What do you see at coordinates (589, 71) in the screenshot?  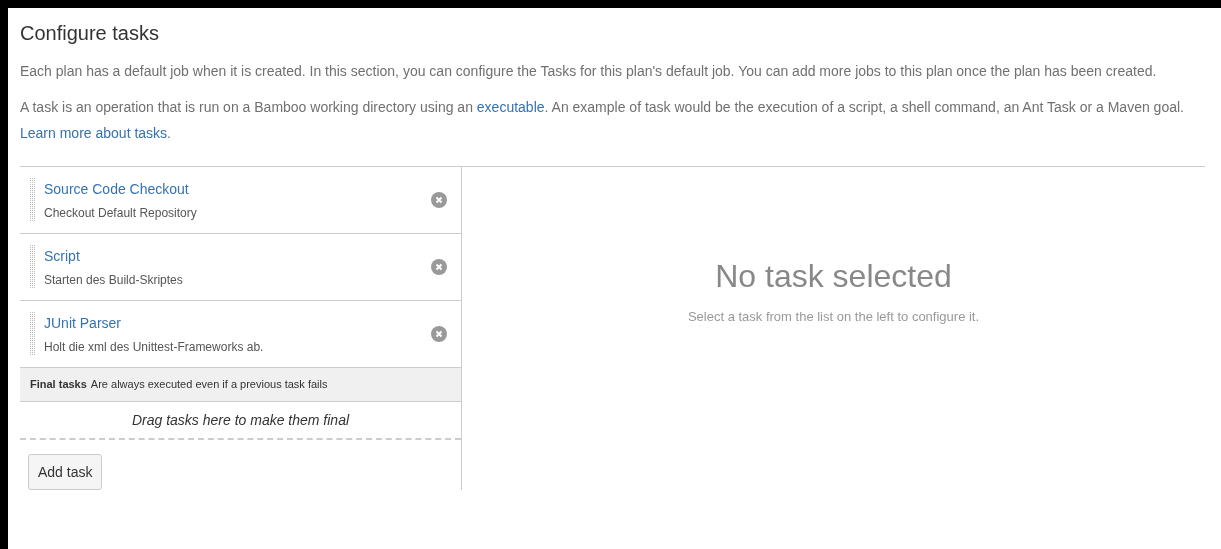 I see `description-text: Each plan has a default job when it is created. In this section, you can configure the Tasks for this plan's default job. You can add more jobs to this plan once the plan has been created.` at bounding box center [589, 71].